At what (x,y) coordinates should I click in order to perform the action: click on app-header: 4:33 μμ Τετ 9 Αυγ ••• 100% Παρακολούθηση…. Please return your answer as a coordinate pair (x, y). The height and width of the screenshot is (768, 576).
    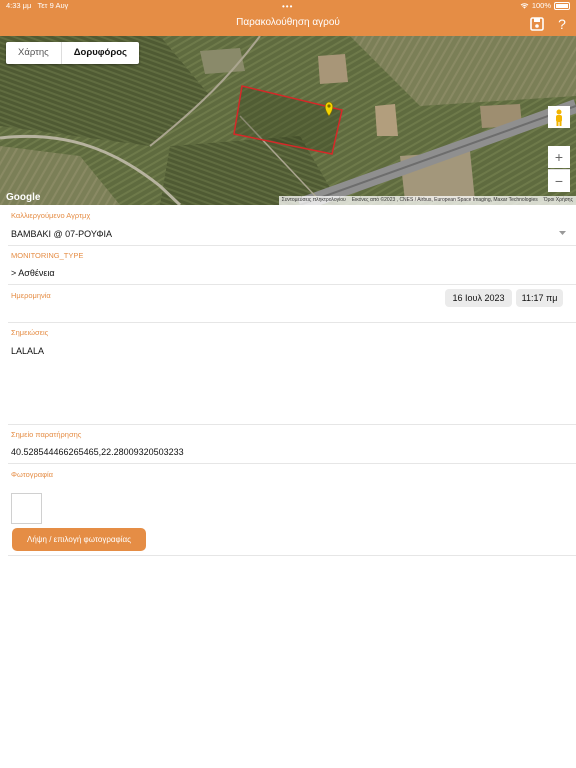
    Looking at the image, I should click on (288, 18).